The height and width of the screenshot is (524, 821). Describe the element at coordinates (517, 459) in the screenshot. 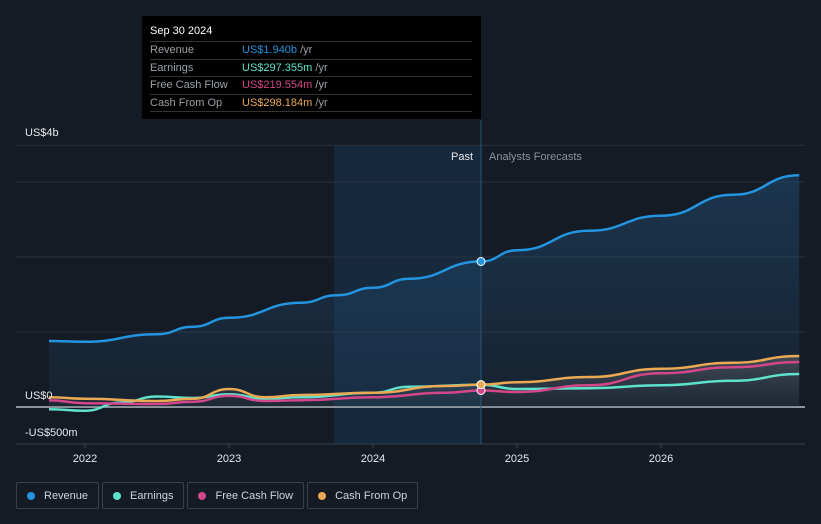

I see `x-tick-label: 2025` at that location.